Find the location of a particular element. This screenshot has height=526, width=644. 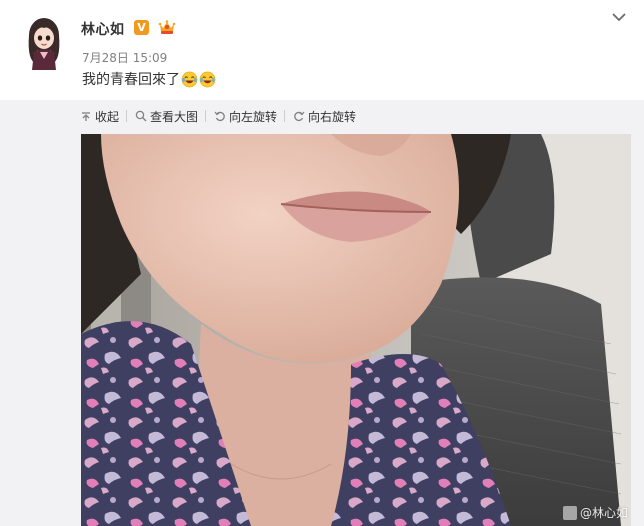

rotate-right-icon is located at coordinates (299, 116).